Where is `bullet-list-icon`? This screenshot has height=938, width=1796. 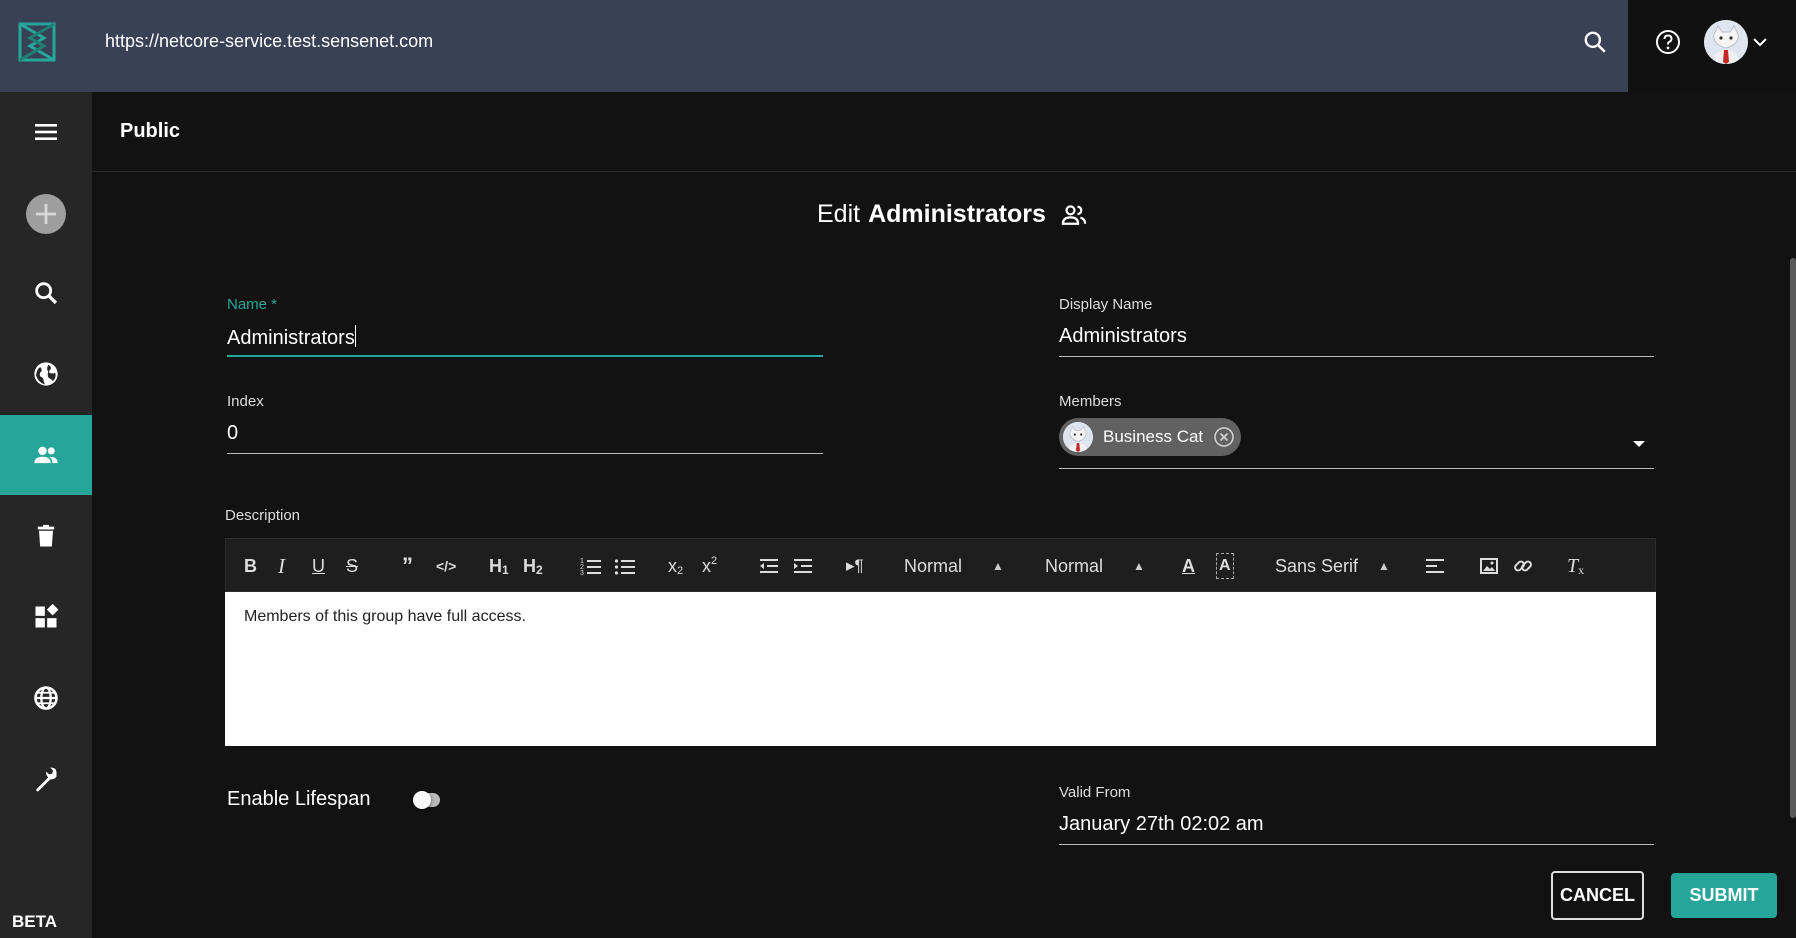 bullet-list-icon is located at coordinates (625, 566).